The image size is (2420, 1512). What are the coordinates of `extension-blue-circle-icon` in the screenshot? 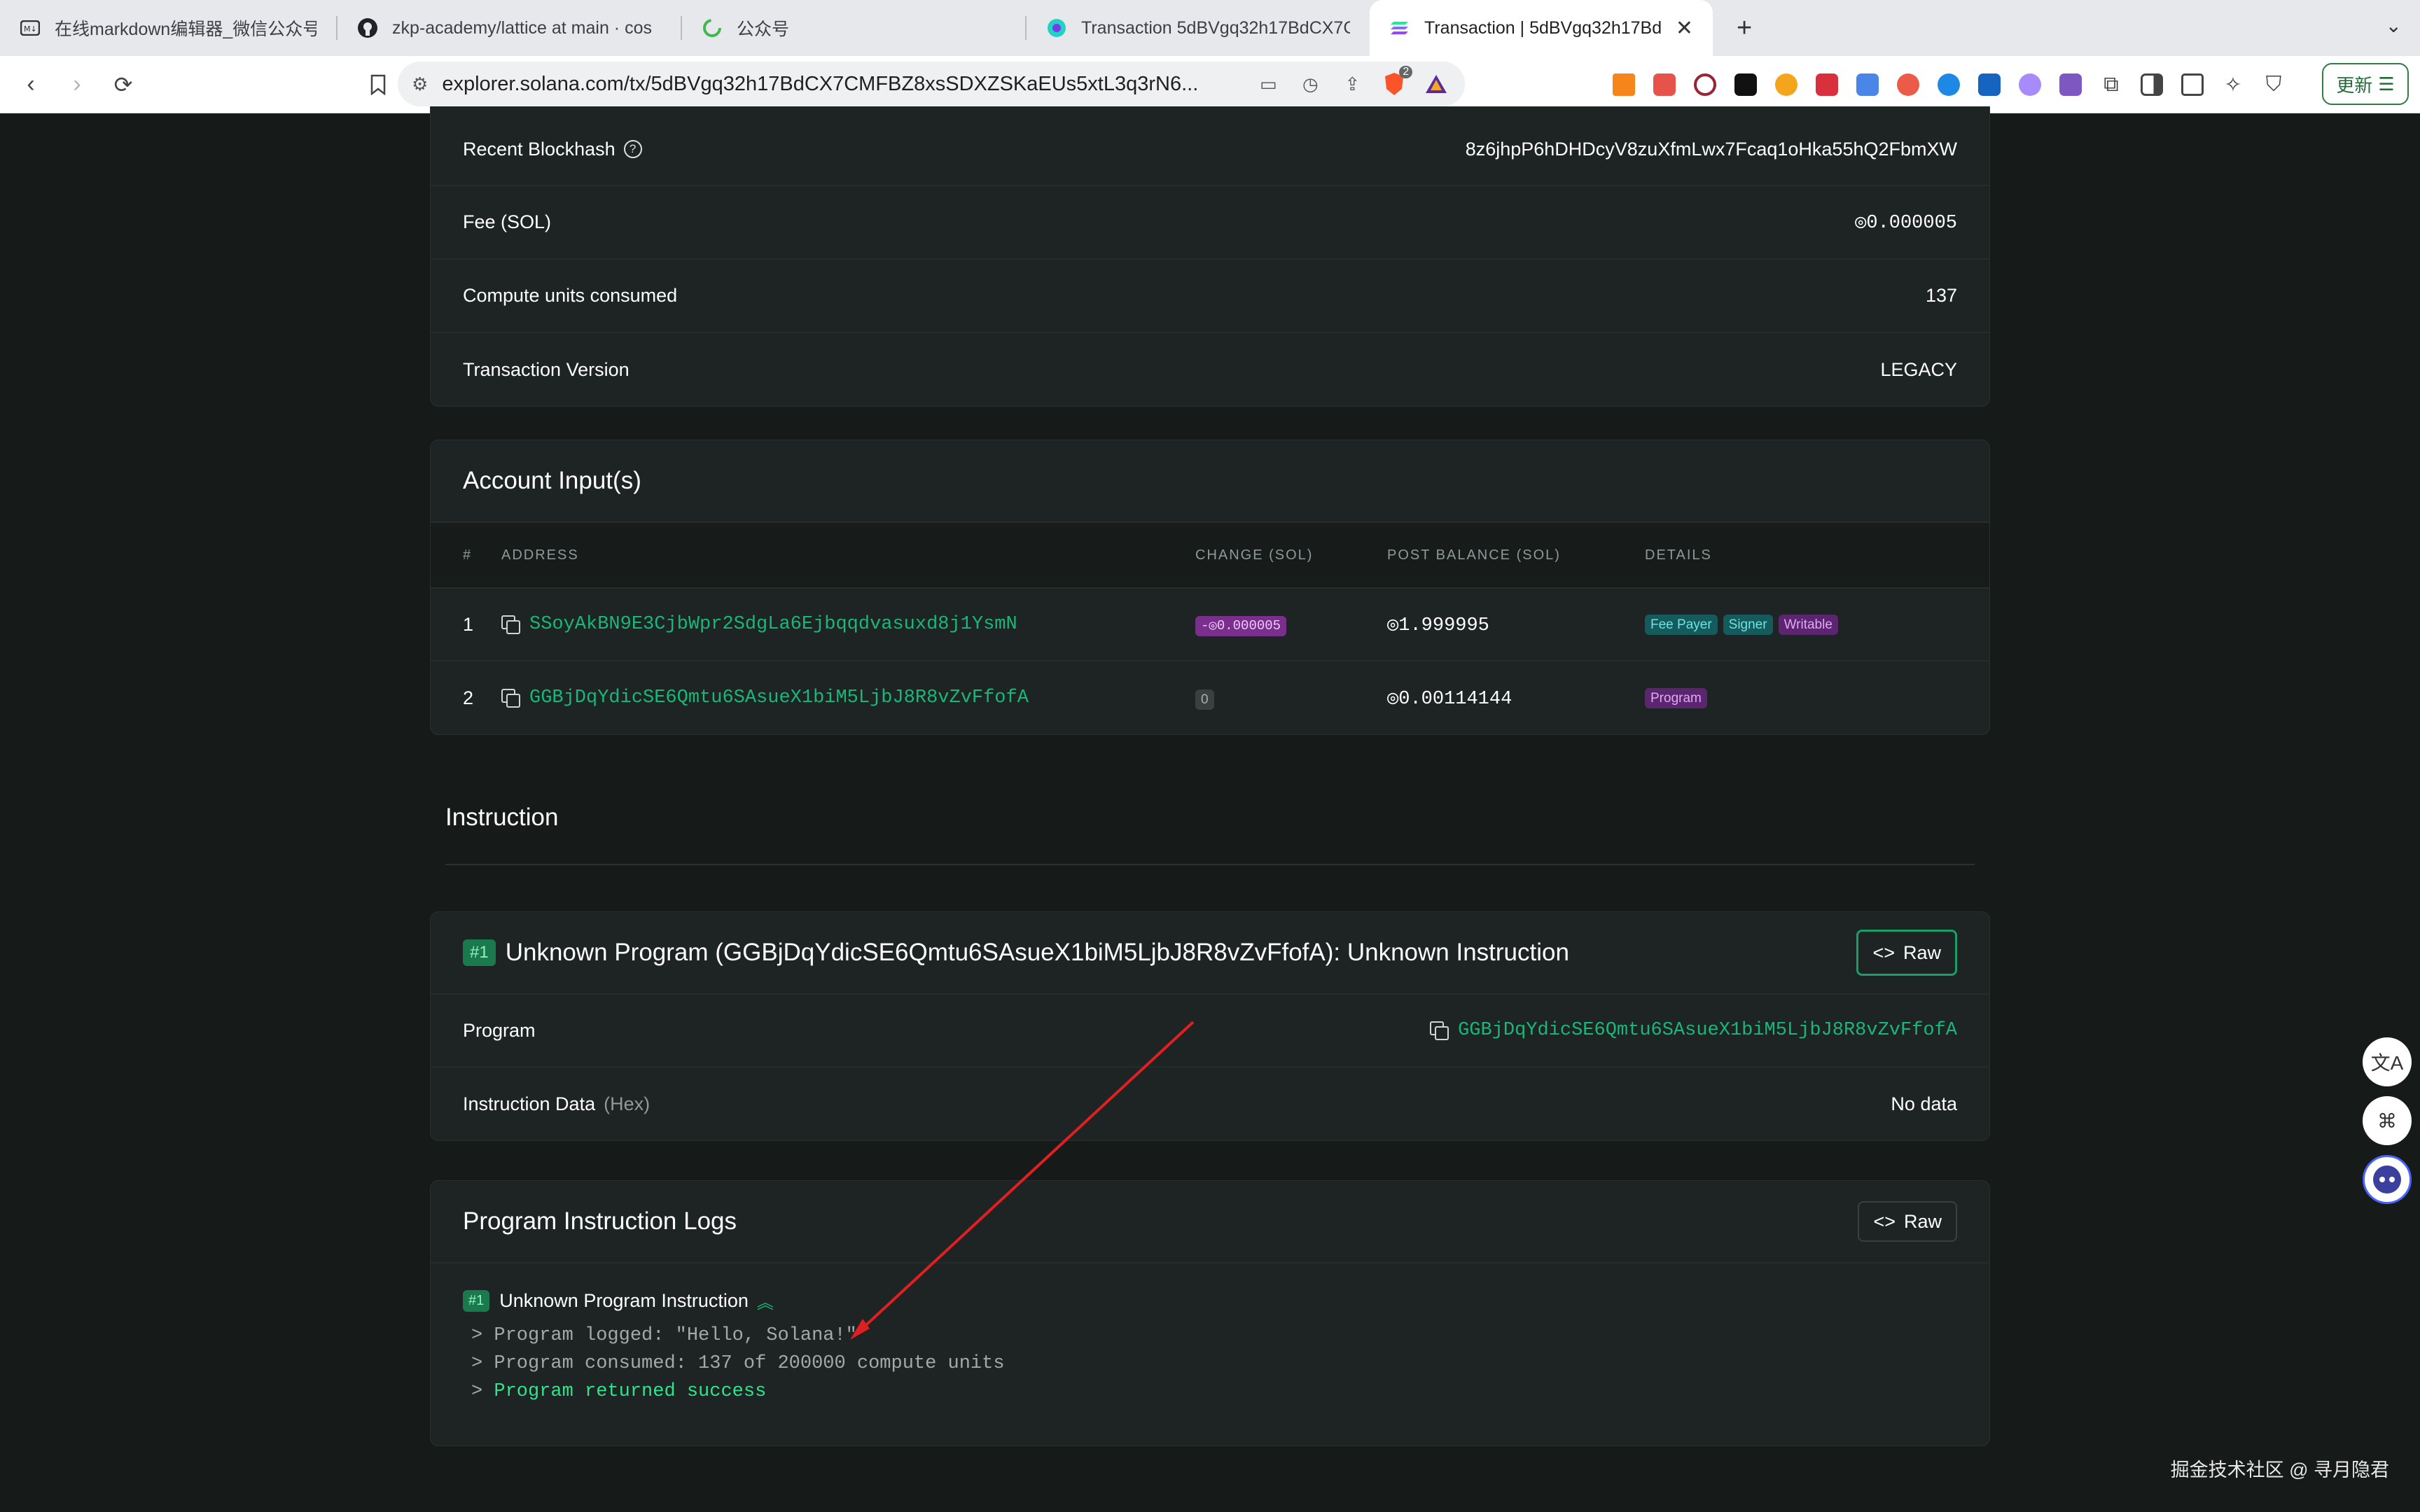 It's located at (1949, 85).